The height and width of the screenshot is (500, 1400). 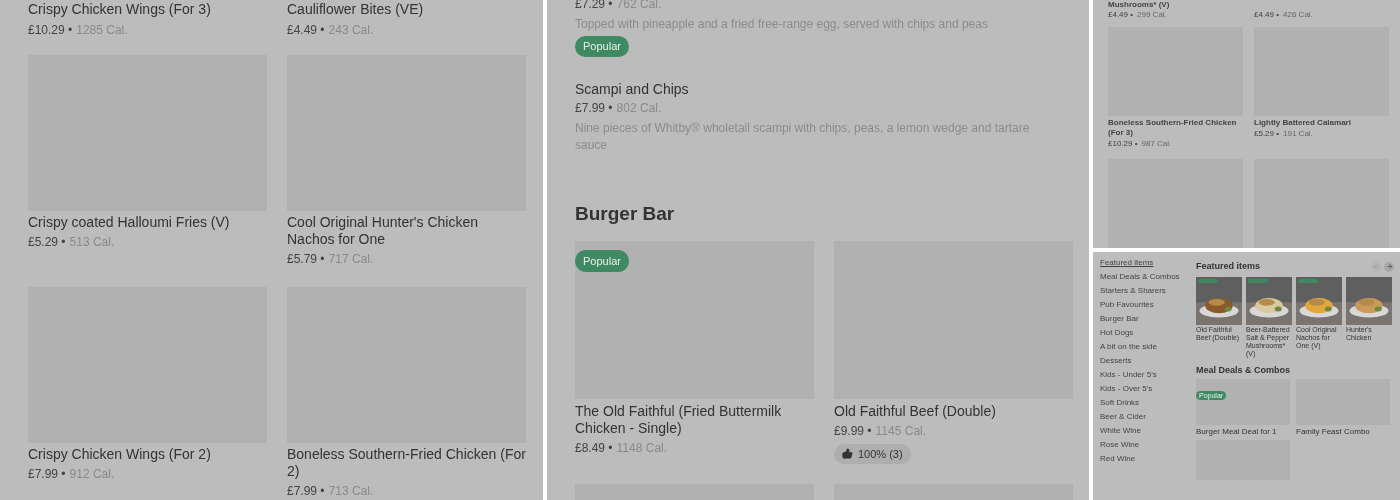 What do you see at coordinates (383, 231) in the screenshot?
I see `item-name: Cool Original Hunter's Chicken Nachos for One` at bounding box center [383, 231].